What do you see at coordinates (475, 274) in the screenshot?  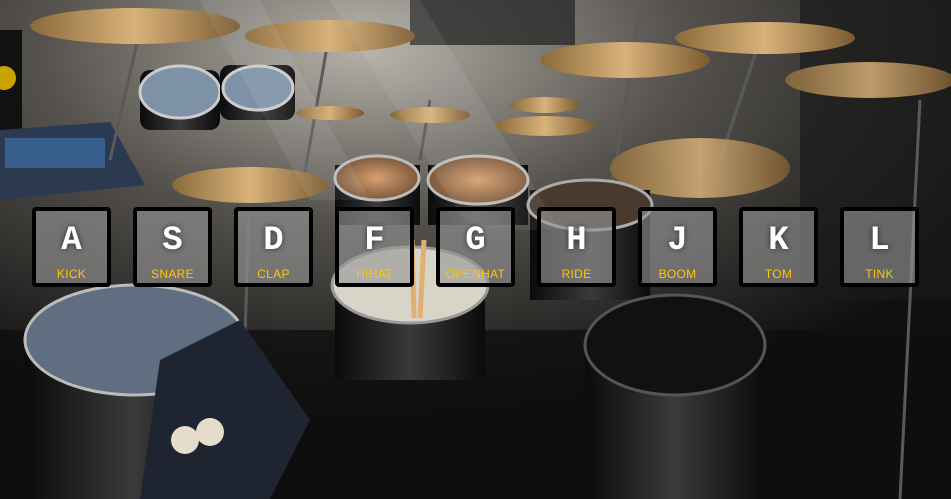 I see `sound-label: OPENHAT` at bounding box center [475, 274].